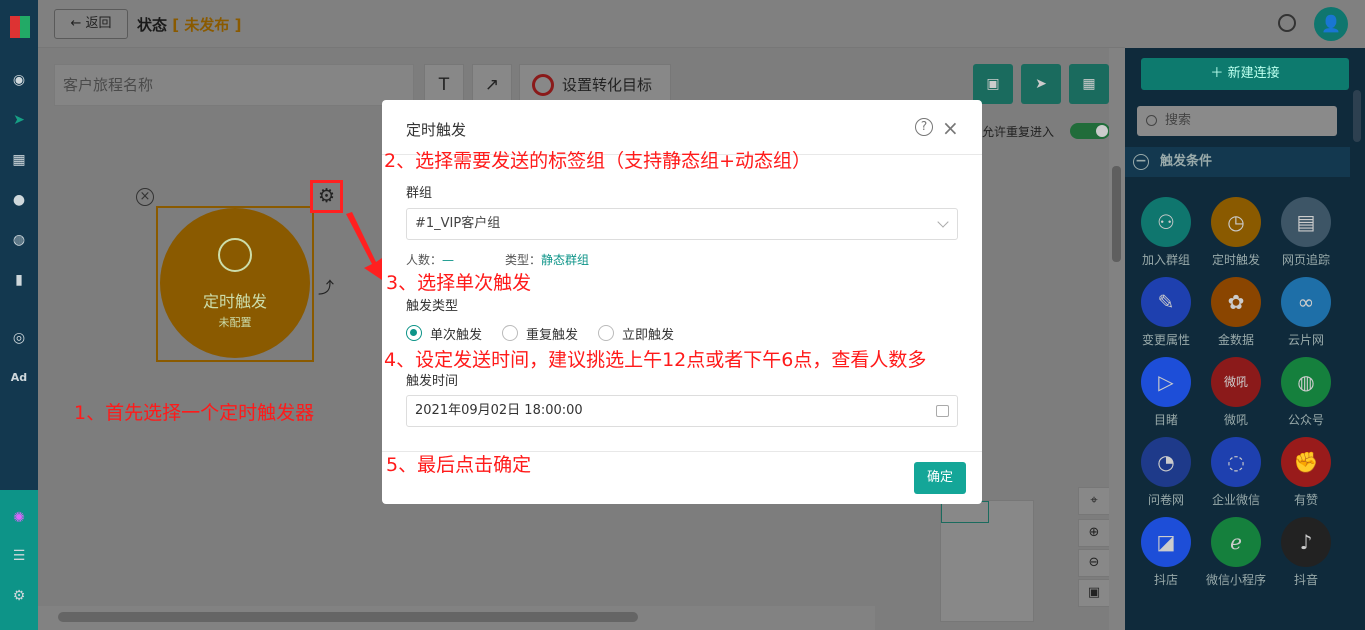  I want to click on title-text: 状态, so click(152, 25).